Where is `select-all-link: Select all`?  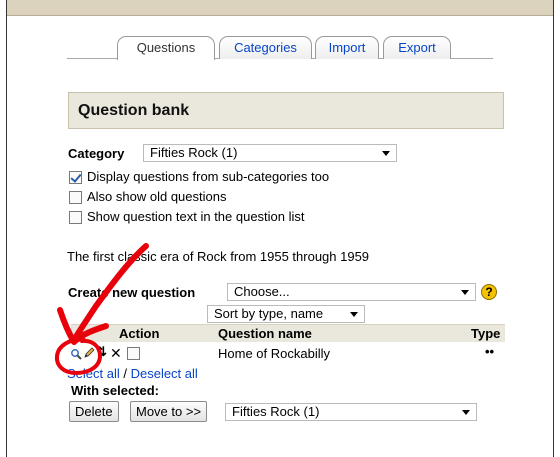
select-all-link: Select all is located at coordinates (93, 373).